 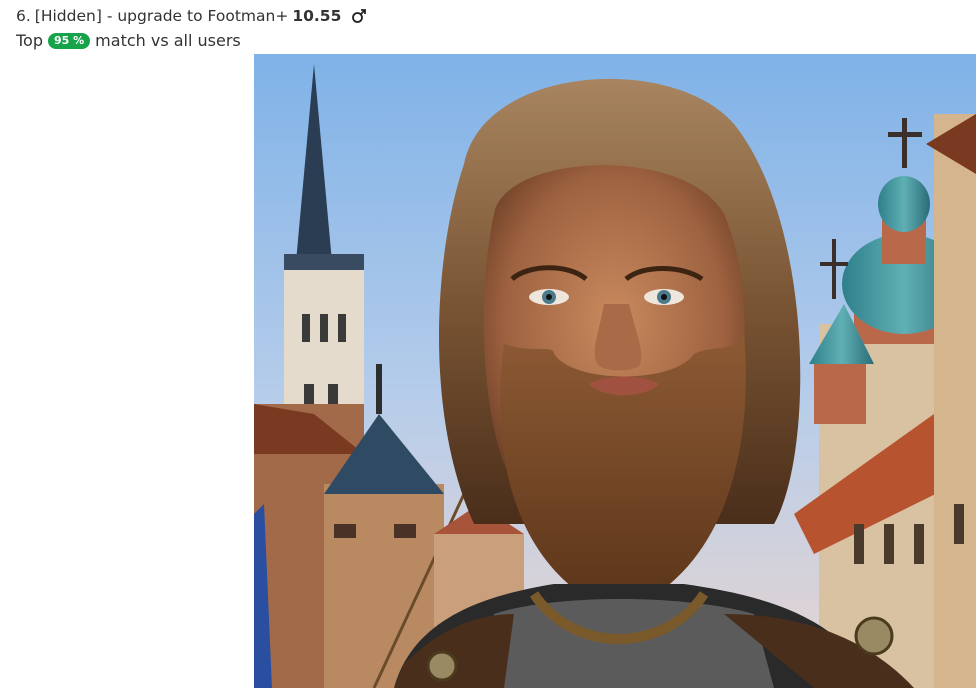 I want to click on match-suffix: match vs all users, so click(x=168, y=40).